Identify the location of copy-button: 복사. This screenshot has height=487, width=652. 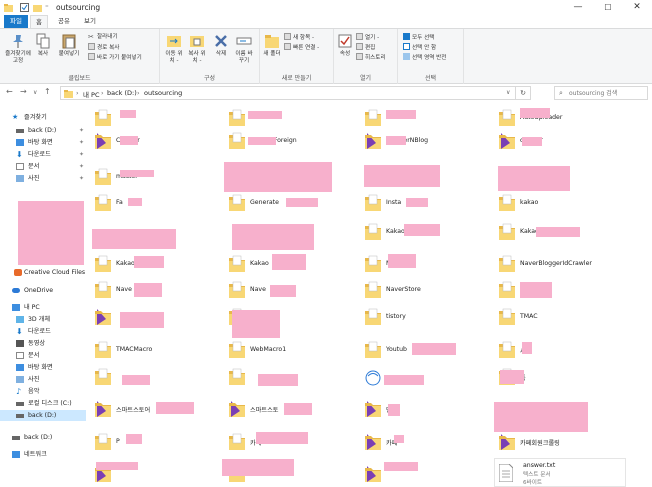
(43, 45).